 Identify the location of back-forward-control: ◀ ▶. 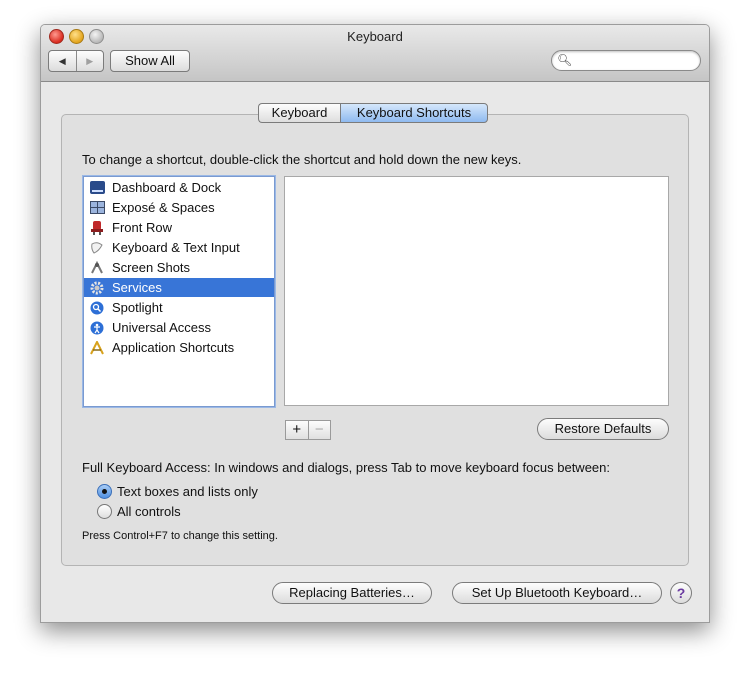
(76, 61).